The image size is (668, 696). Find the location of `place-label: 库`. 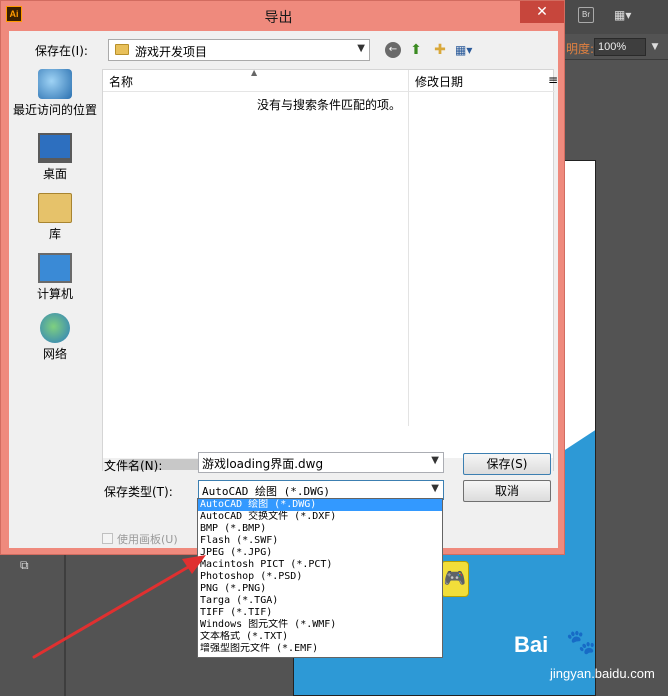

place-label: 库 is located at coordinates (54, 234).